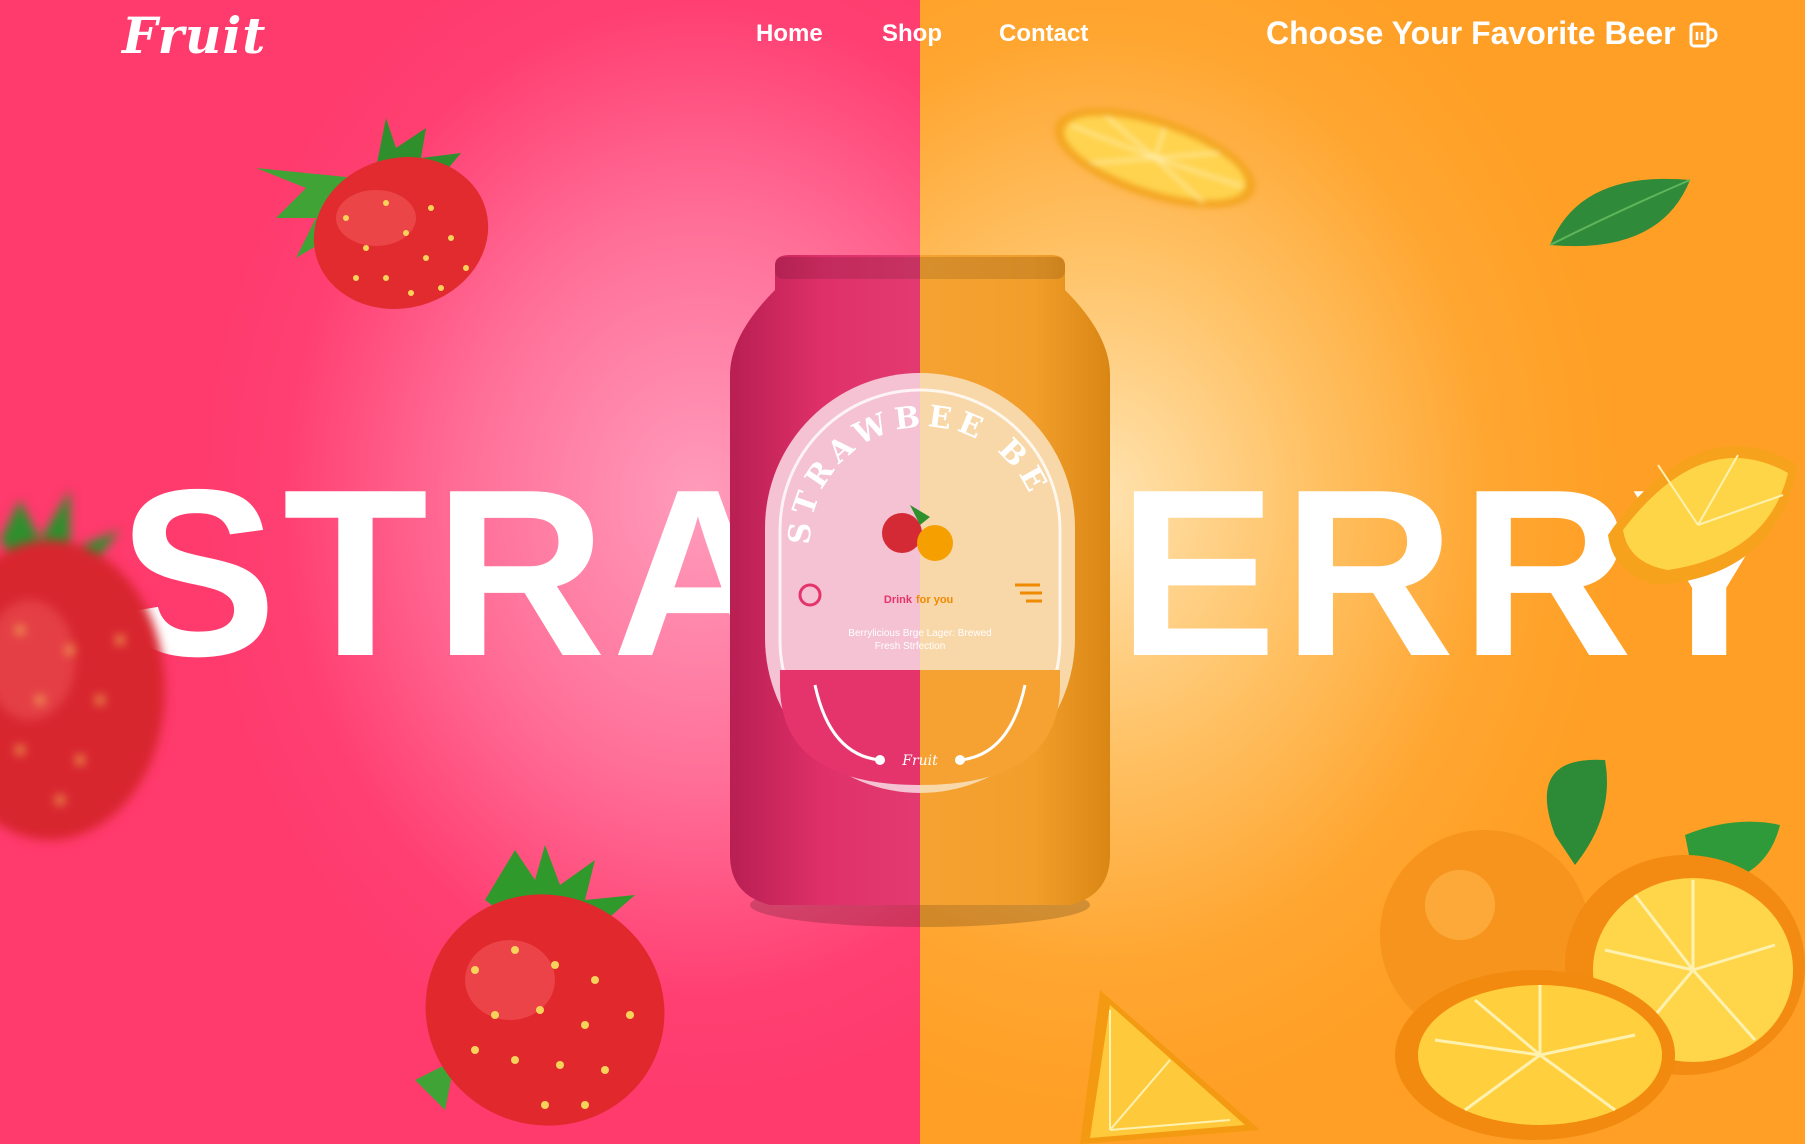  Describe the element at coordinates (1155, 158) in the screenshot. I see `orange-slice-top-image` at that location.